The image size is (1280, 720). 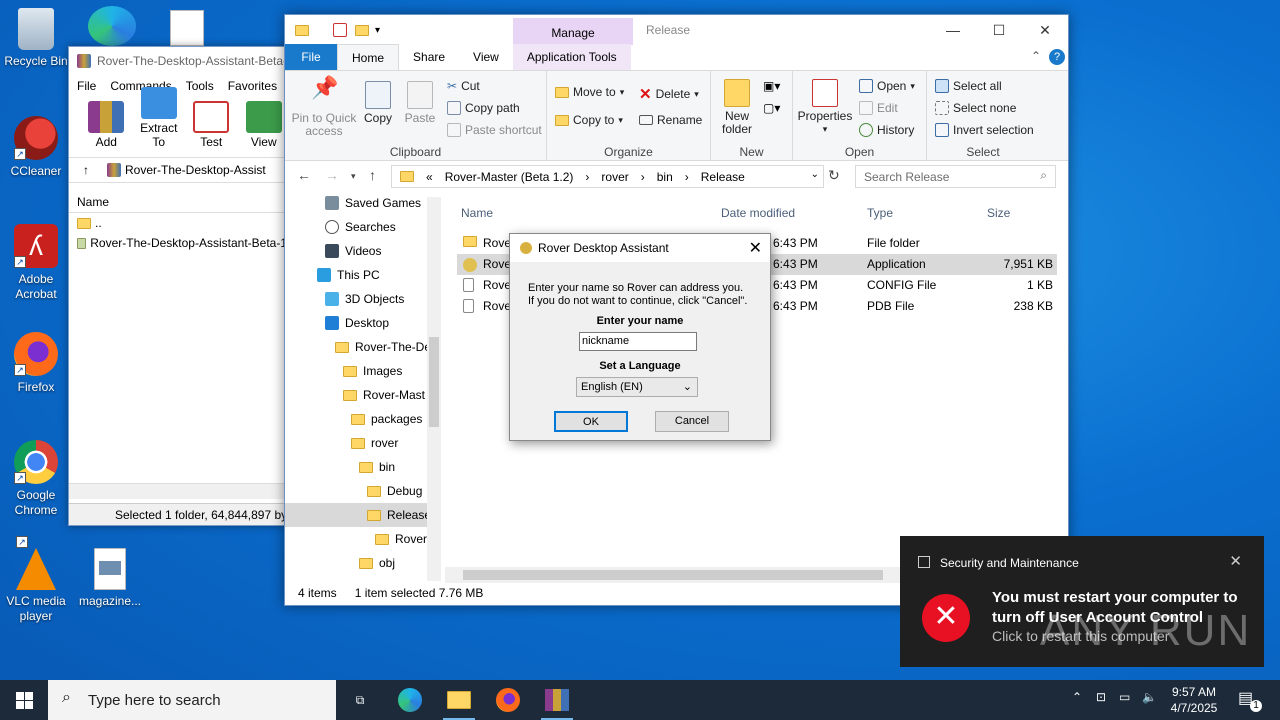 I want to click on task-view-button: ⧉, so click(x=360, y=700).